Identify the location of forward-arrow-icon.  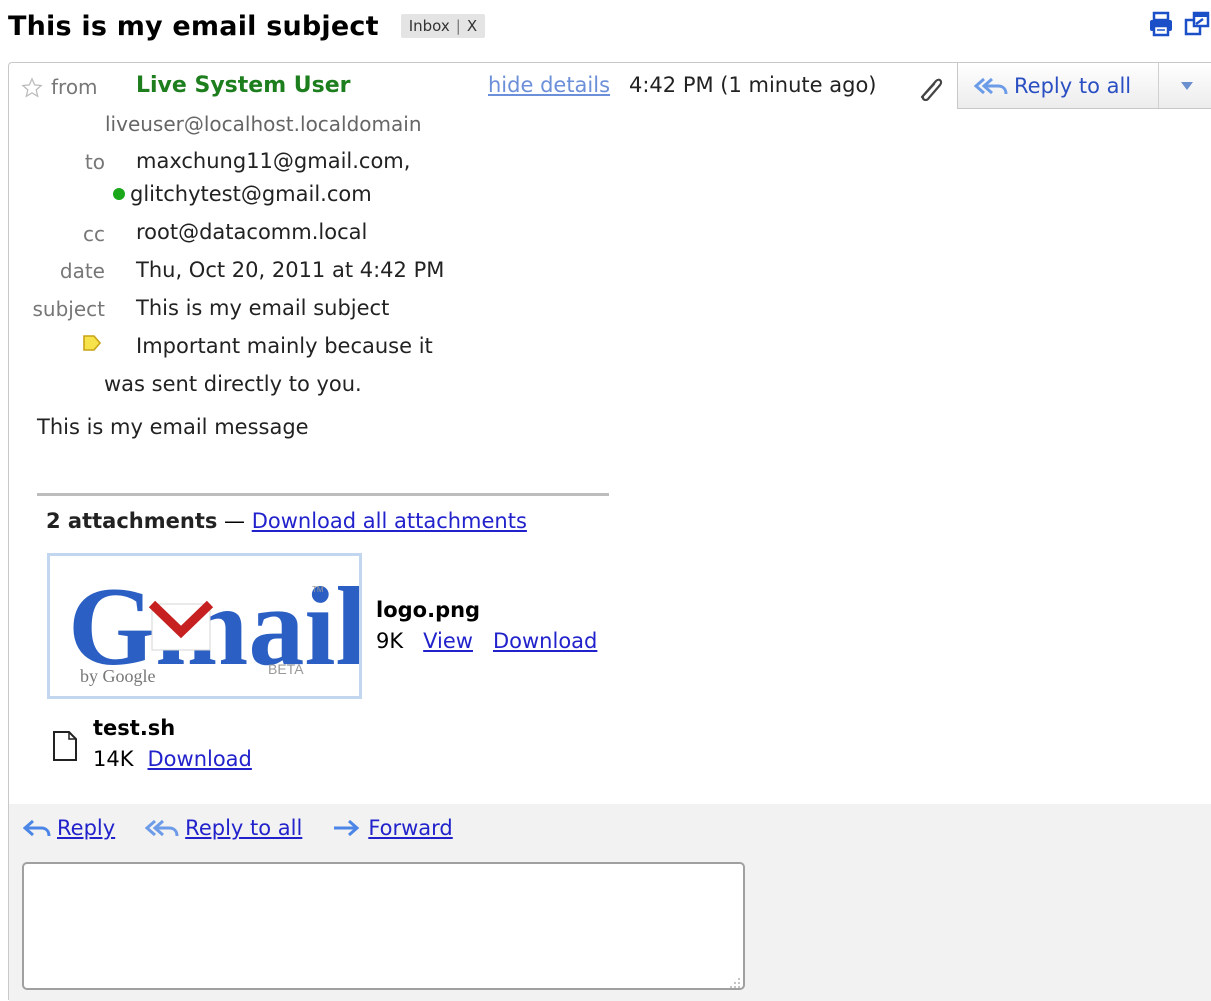
(347, 828).